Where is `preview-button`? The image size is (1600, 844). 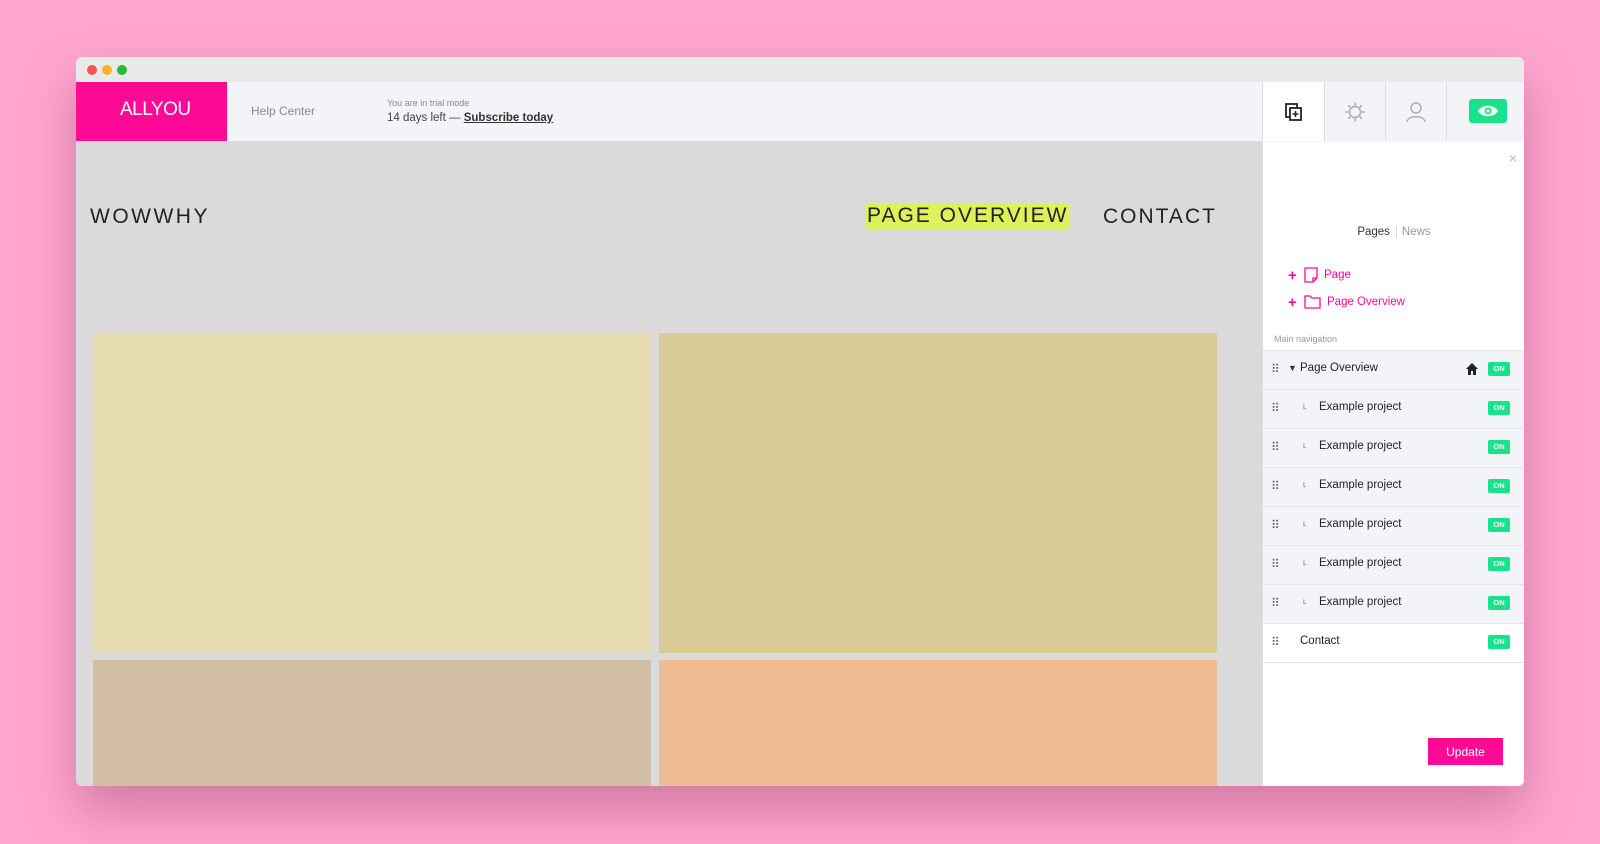
preview-button is located at coordinates (1488, 111).